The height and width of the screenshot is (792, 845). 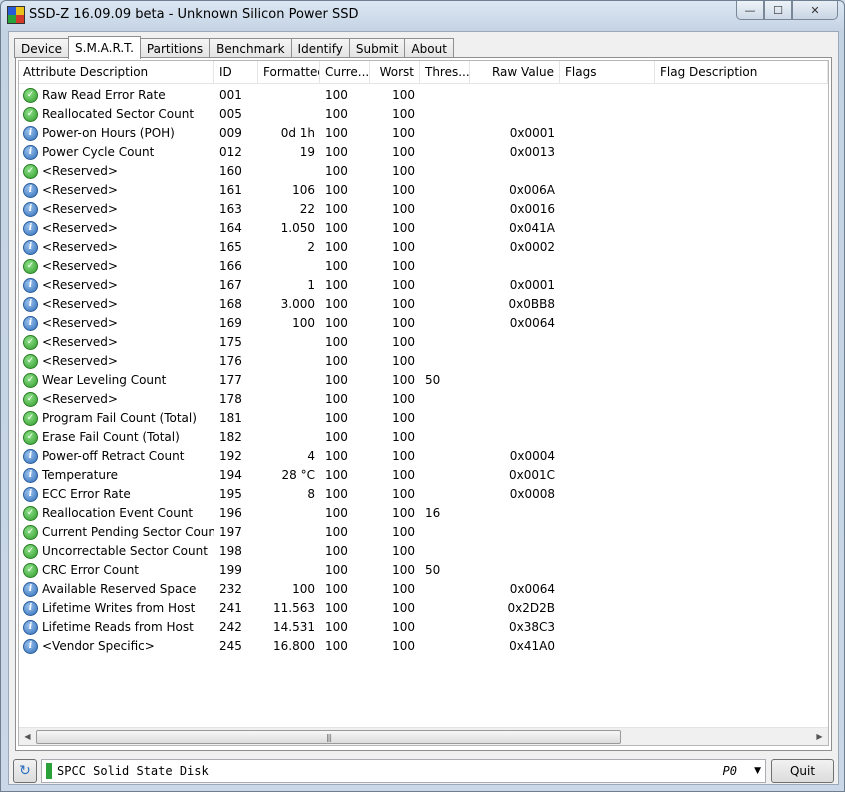 What do you see at coordinates (49, 771) in the screenshot?
I see `drive-status-indicator` at bounding box center [49, 771].